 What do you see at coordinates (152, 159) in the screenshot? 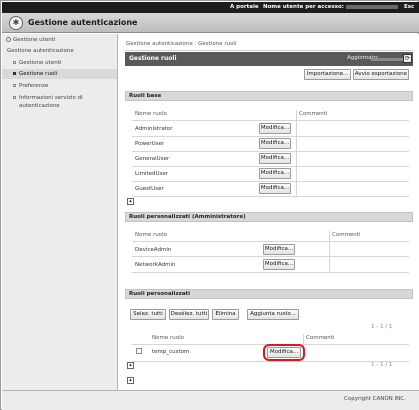
I see `role-name: GeneralUser` at bounding box center [152, 159].